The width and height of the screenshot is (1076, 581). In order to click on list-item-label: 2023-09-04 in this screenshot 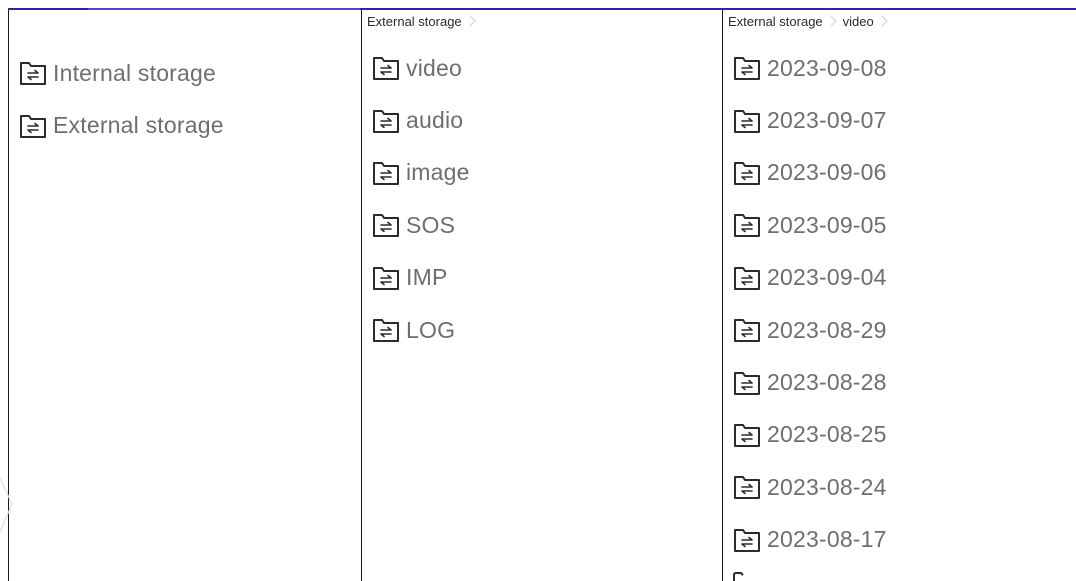, I will do `click(827, 277)`.